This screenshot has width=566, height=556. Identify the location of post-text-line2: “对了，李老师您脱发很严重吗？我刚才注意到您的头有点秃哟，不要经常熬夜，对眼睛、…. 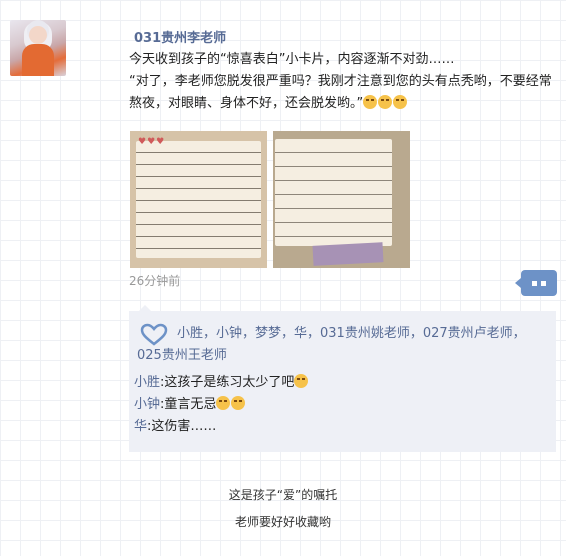
(344, 93).